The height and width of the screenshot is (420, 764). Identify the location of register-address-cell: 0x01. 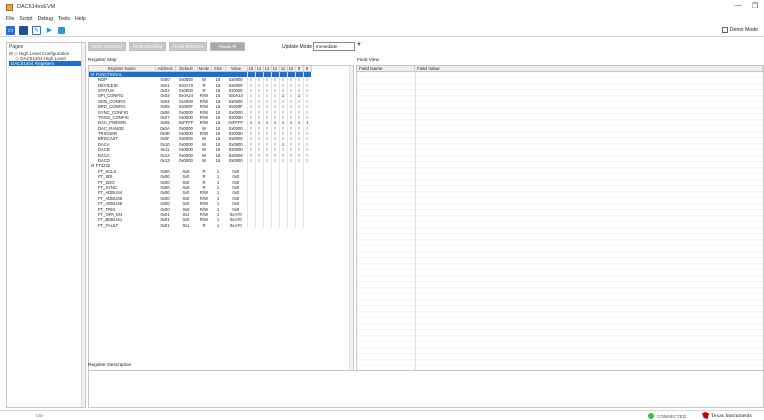
(165, 225).